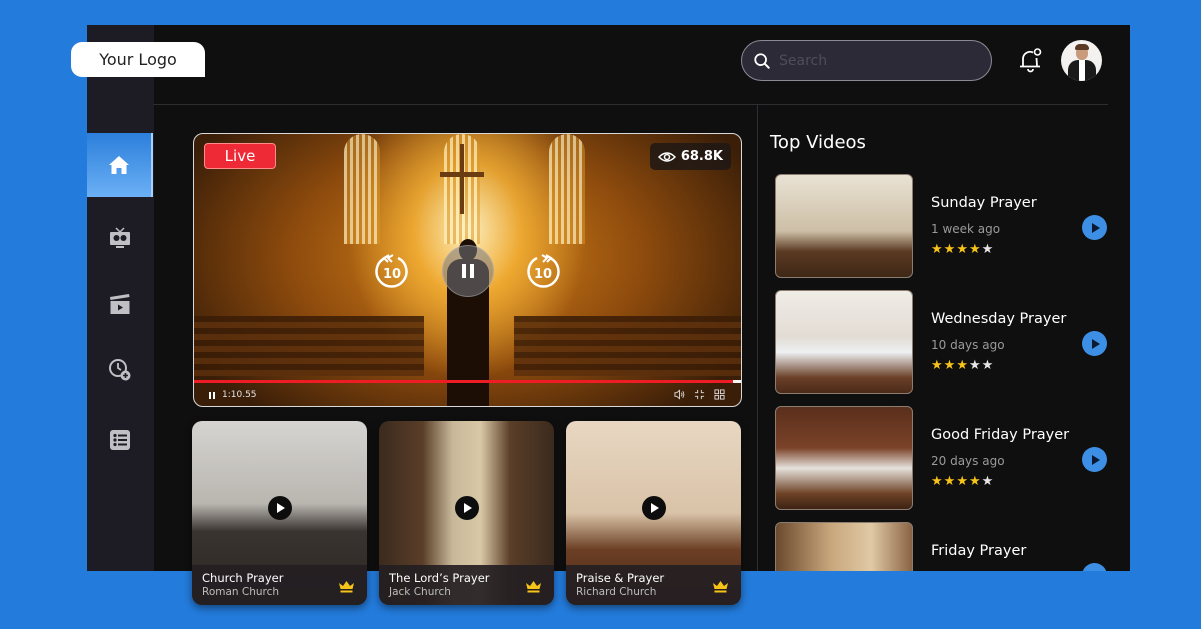 The height and width of the screenshot is (629, 1201). What do you see at coordinates (212, 395) in the screenshot?
I see `small-pause-icon` at bounding box center [212, 395].